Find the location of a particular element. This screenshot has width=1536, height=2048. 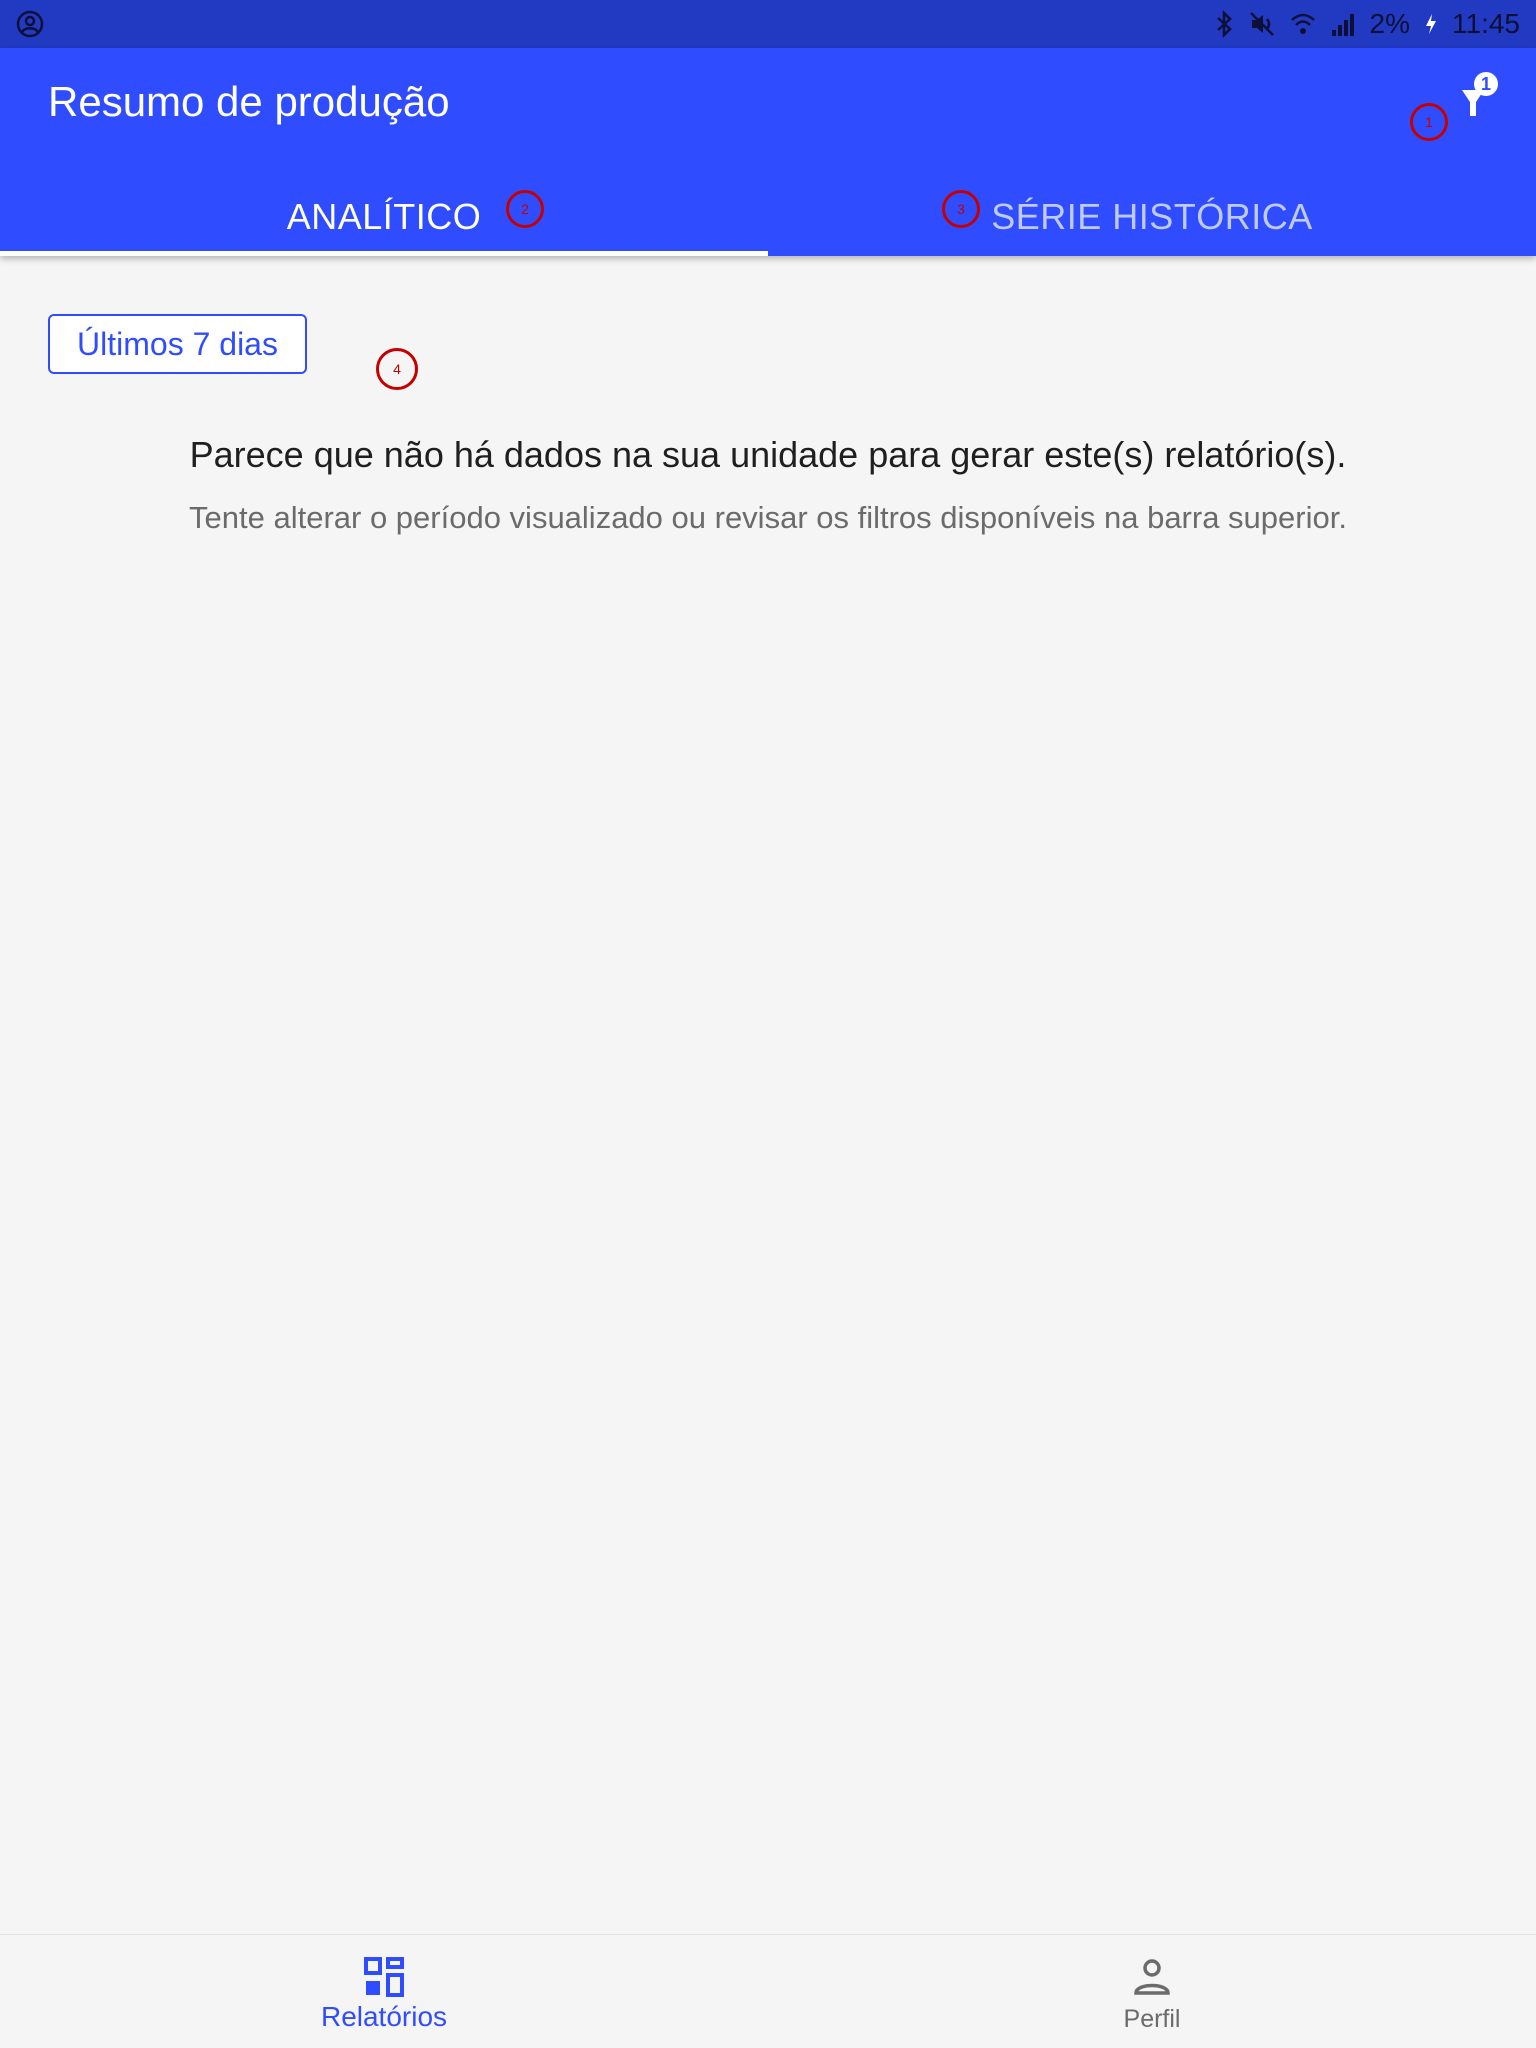

person-icon is located at coordinates (1152, 1977).